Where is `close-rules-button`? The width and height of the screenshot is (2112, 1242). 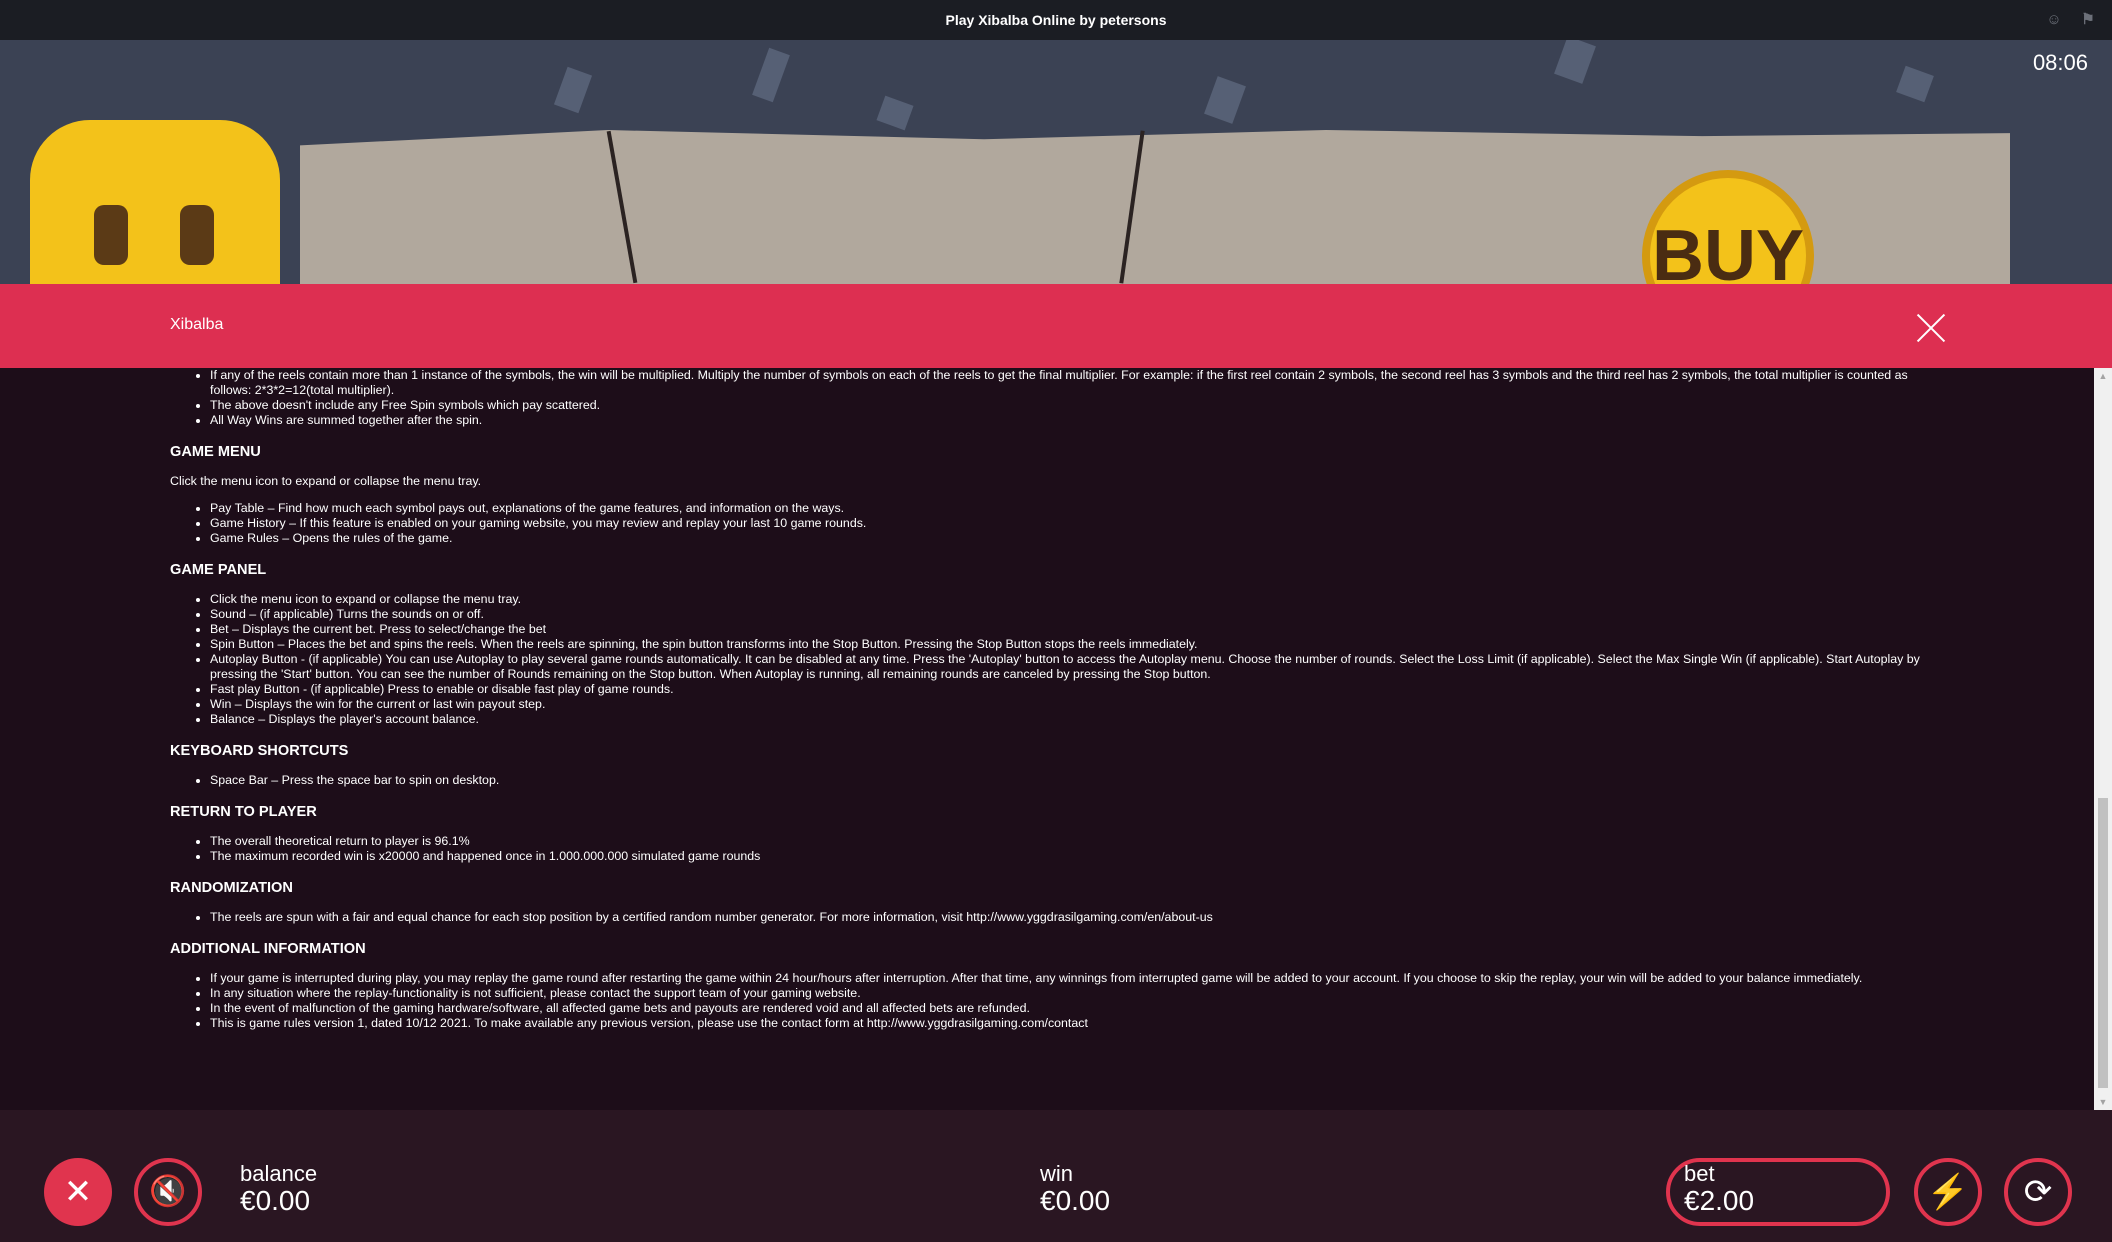 close-rules-button is located at coordinates (1931, 328).